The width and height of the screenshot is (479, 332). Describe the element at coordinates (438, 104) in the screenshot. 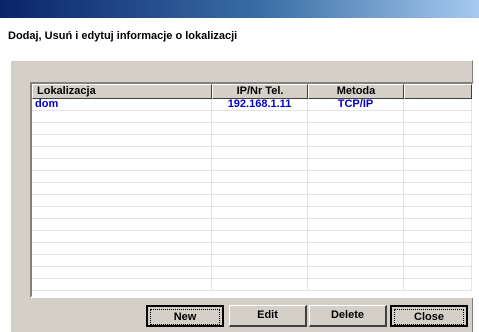

I see `cell-extra` at that location.